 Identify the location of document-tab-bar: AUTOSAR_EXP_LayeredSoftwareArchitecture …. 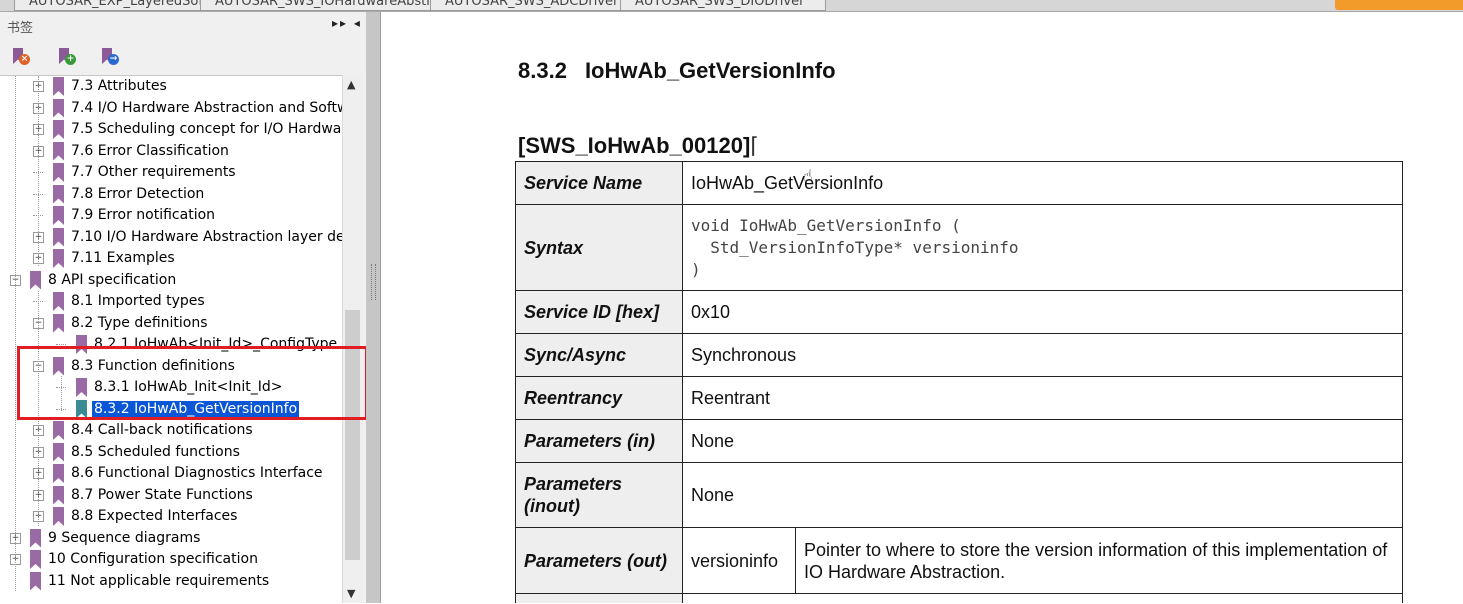
(731, 6).